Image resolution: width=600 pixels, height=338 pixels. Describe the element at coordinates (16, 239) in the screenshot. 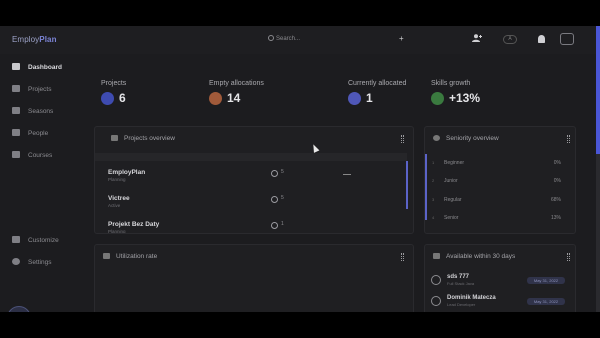

I see `sliders-icon` at that location.